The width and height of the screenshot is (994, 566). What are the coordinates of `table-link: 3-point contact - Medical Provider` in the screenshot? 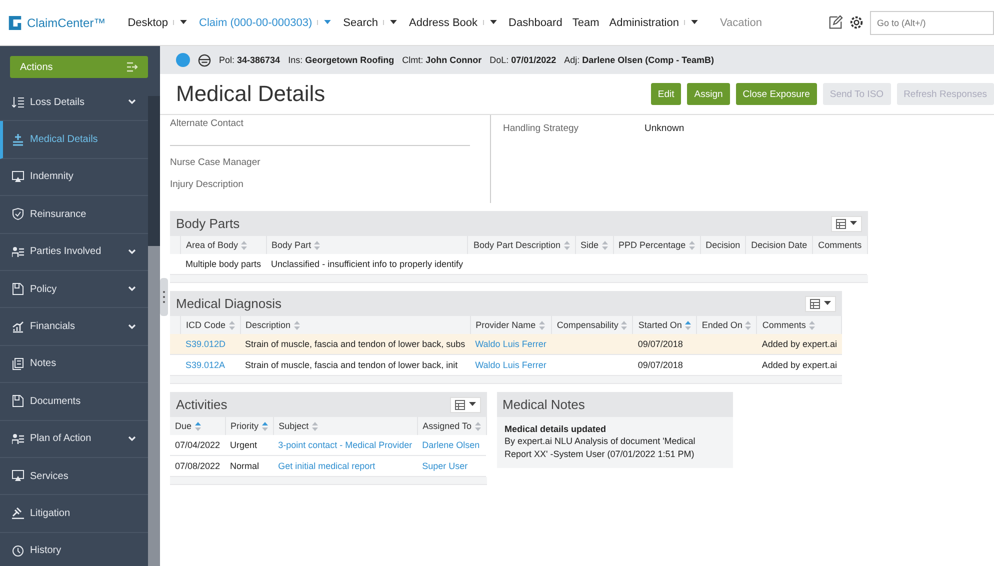 It's located at (345, 445).